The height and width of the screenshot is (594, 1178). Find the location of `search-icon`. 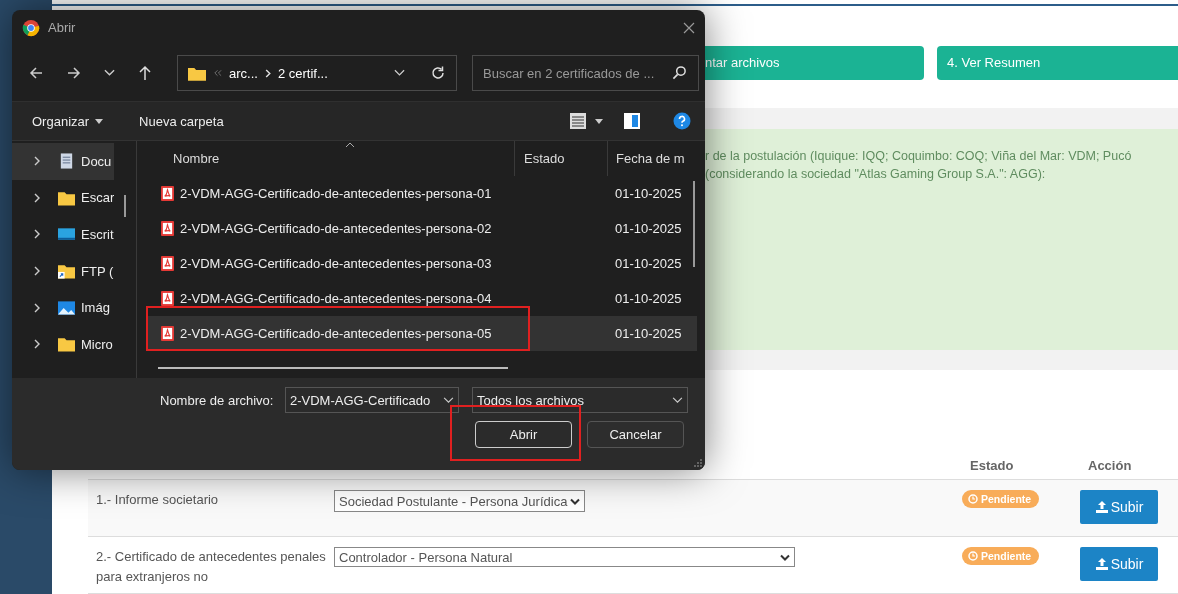

search-icon is located at coordinates (679, 72).